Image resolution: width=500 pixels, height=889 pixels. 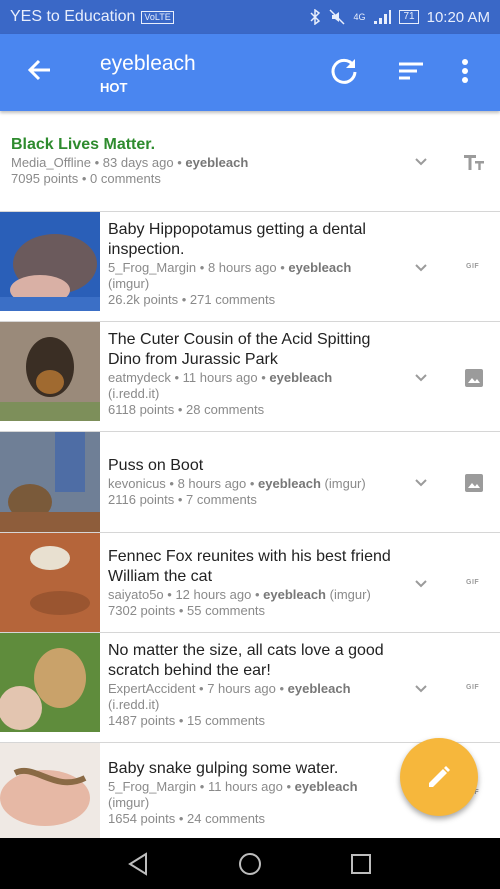 What do you see at coordinates (315, 17) in the screenshot?
I see `bluetooth-icon` at bounding box center [315, 17].